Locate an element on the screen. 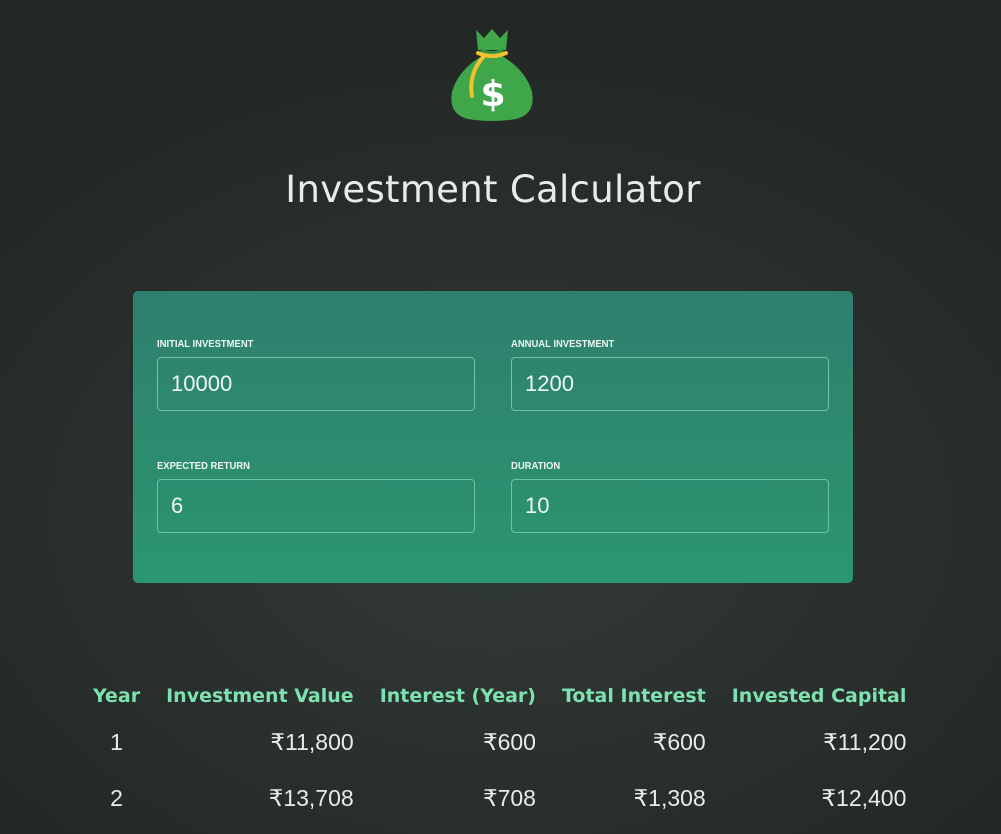 The image size is (1001, 834). initial-investment-input is located at coordinates (316, 384).